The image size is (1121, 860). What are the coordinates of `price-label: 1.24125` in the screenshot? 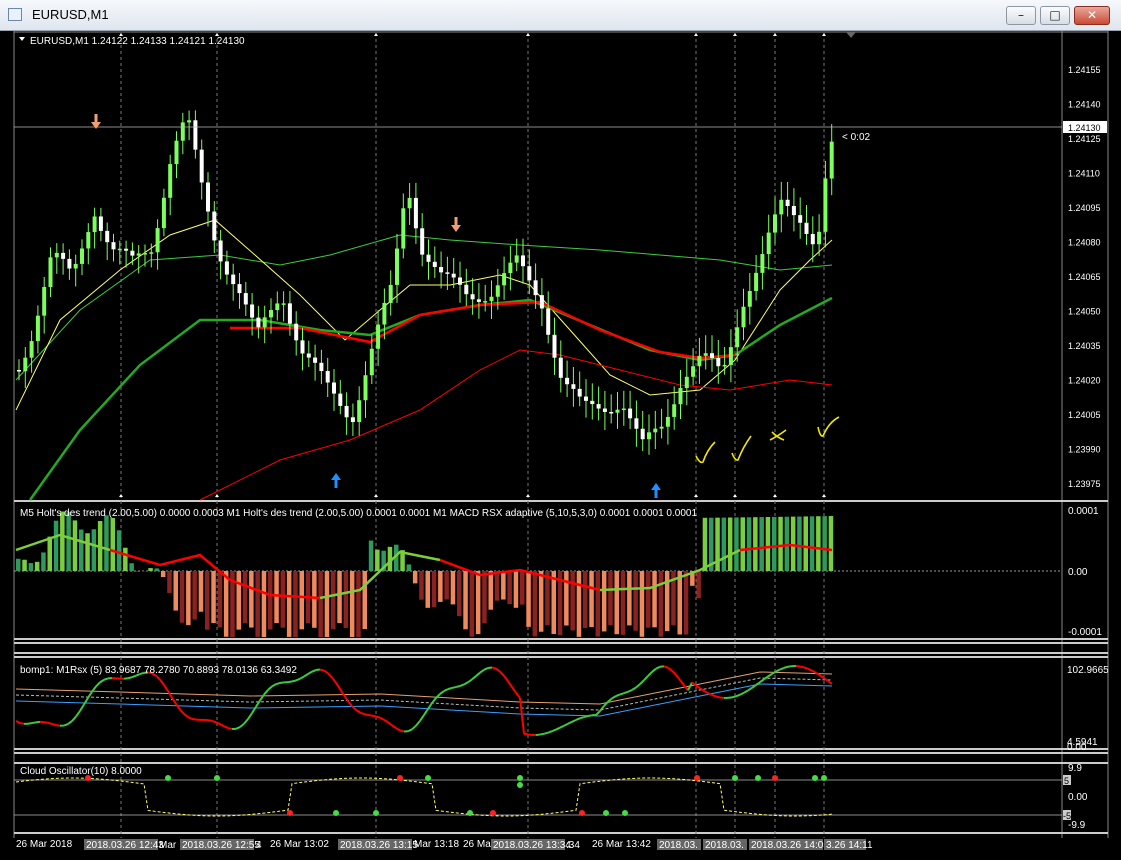 It's located at (1084, 139).